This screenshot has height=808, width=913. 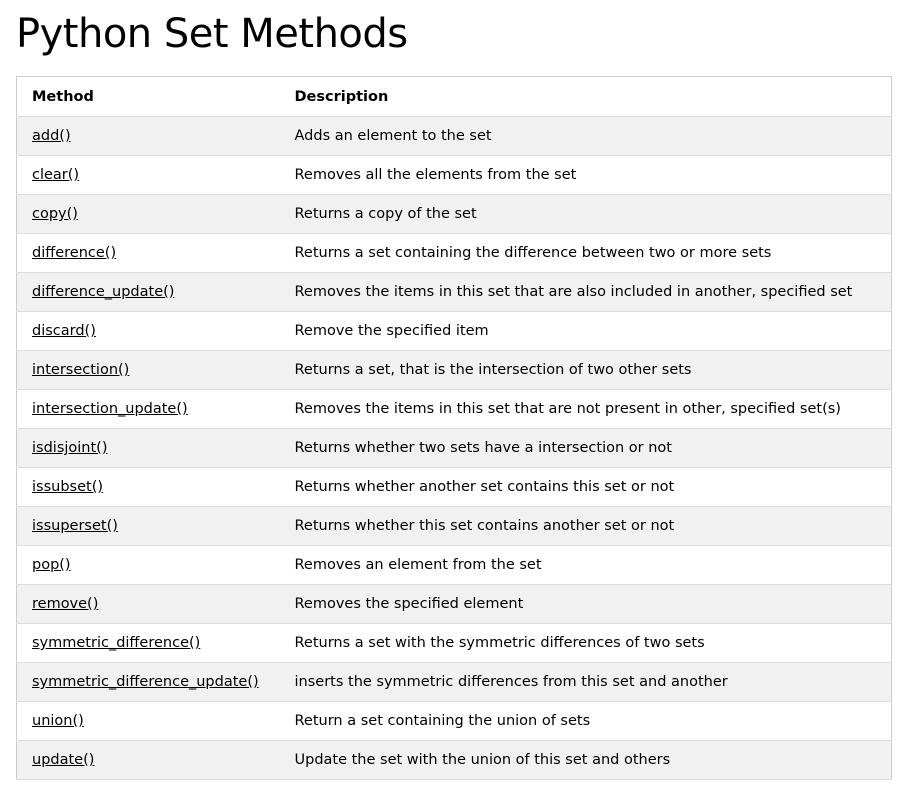 What do you see at coordinates (148, 253) in the screenshot?
I see `method-cell: difference()` at bounding box center [148, 253].